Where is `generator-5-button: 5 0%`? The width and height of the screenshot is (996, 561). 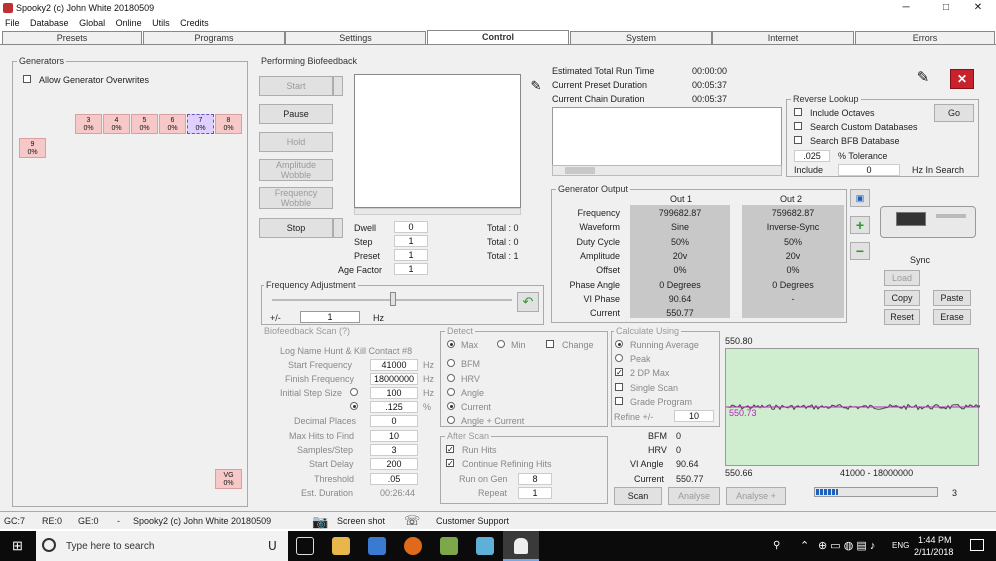 generator-5-button: 5 0% is located at coordinates (144, 124).